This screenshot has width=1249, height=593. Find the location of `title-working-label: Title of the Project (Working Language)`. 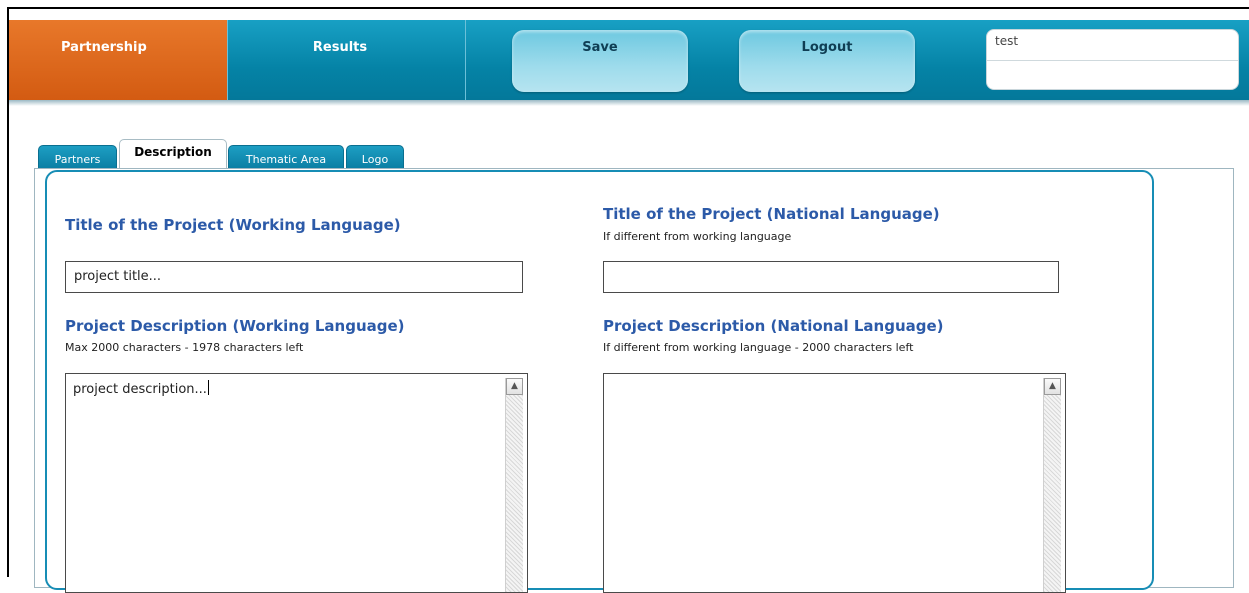

title-working-label: Title of the Project (Working Language) is located at coordinates (233, 225).